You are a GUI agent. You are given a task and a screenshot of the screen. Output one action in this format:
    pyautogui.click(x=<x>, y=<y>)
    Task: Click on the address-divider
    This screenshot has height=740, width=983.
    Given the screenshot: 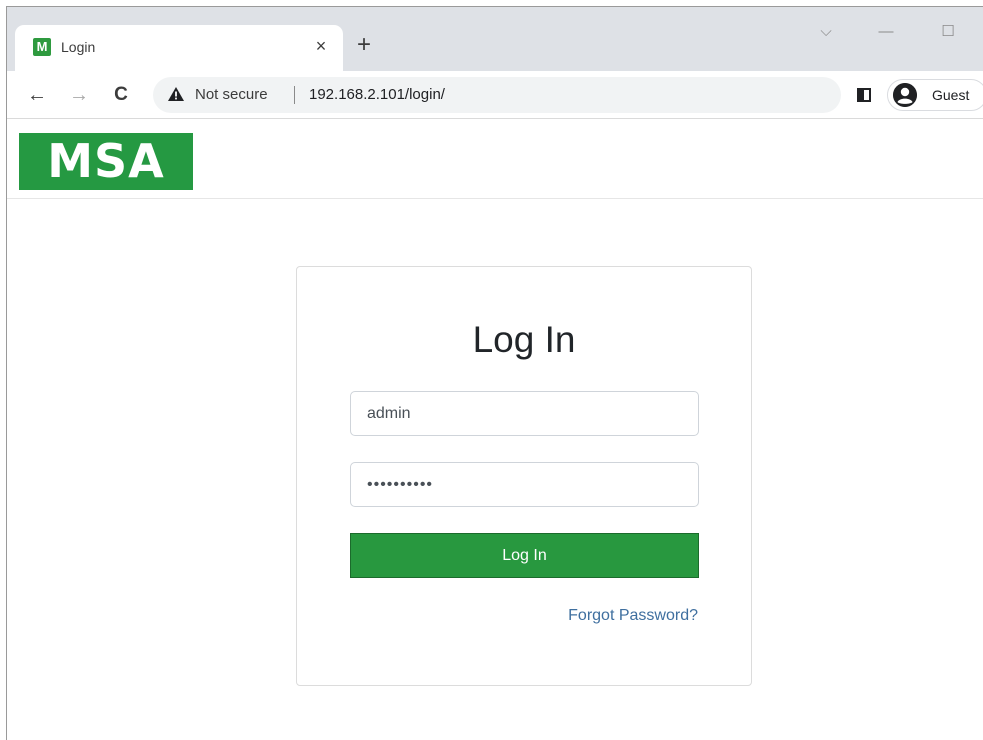 What is the action you would take?
    pyautogui.click(x=294, y=95)
    